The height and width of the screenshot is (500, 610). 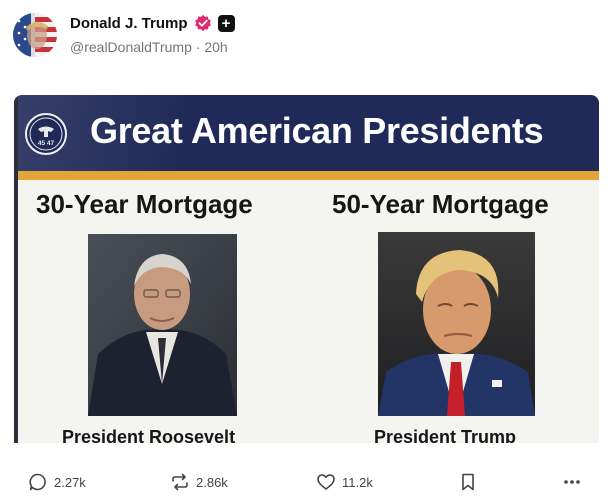 I want to click on poster-banner: 45 47 Great American Presidents, so click(x=306, y=133).